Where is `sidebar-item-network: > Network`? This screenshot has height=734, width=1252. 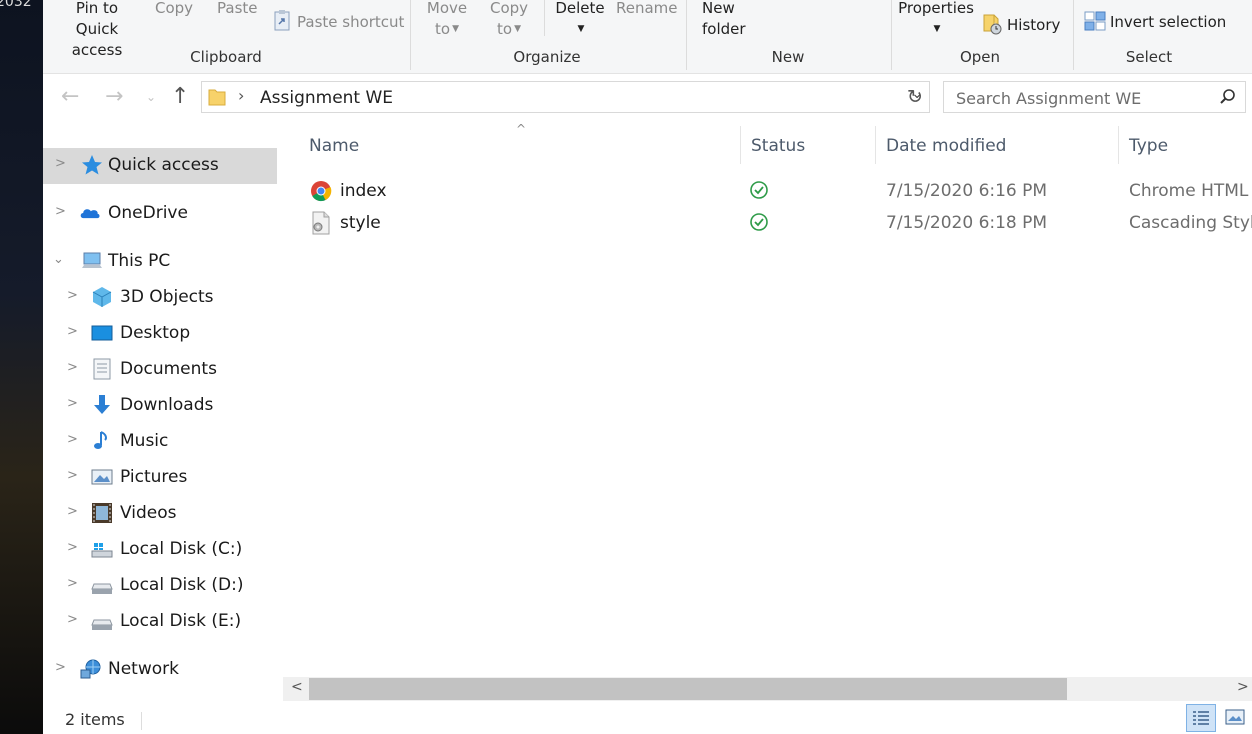 sidebar-item-network: > Network is located at coordinates (160, 670).